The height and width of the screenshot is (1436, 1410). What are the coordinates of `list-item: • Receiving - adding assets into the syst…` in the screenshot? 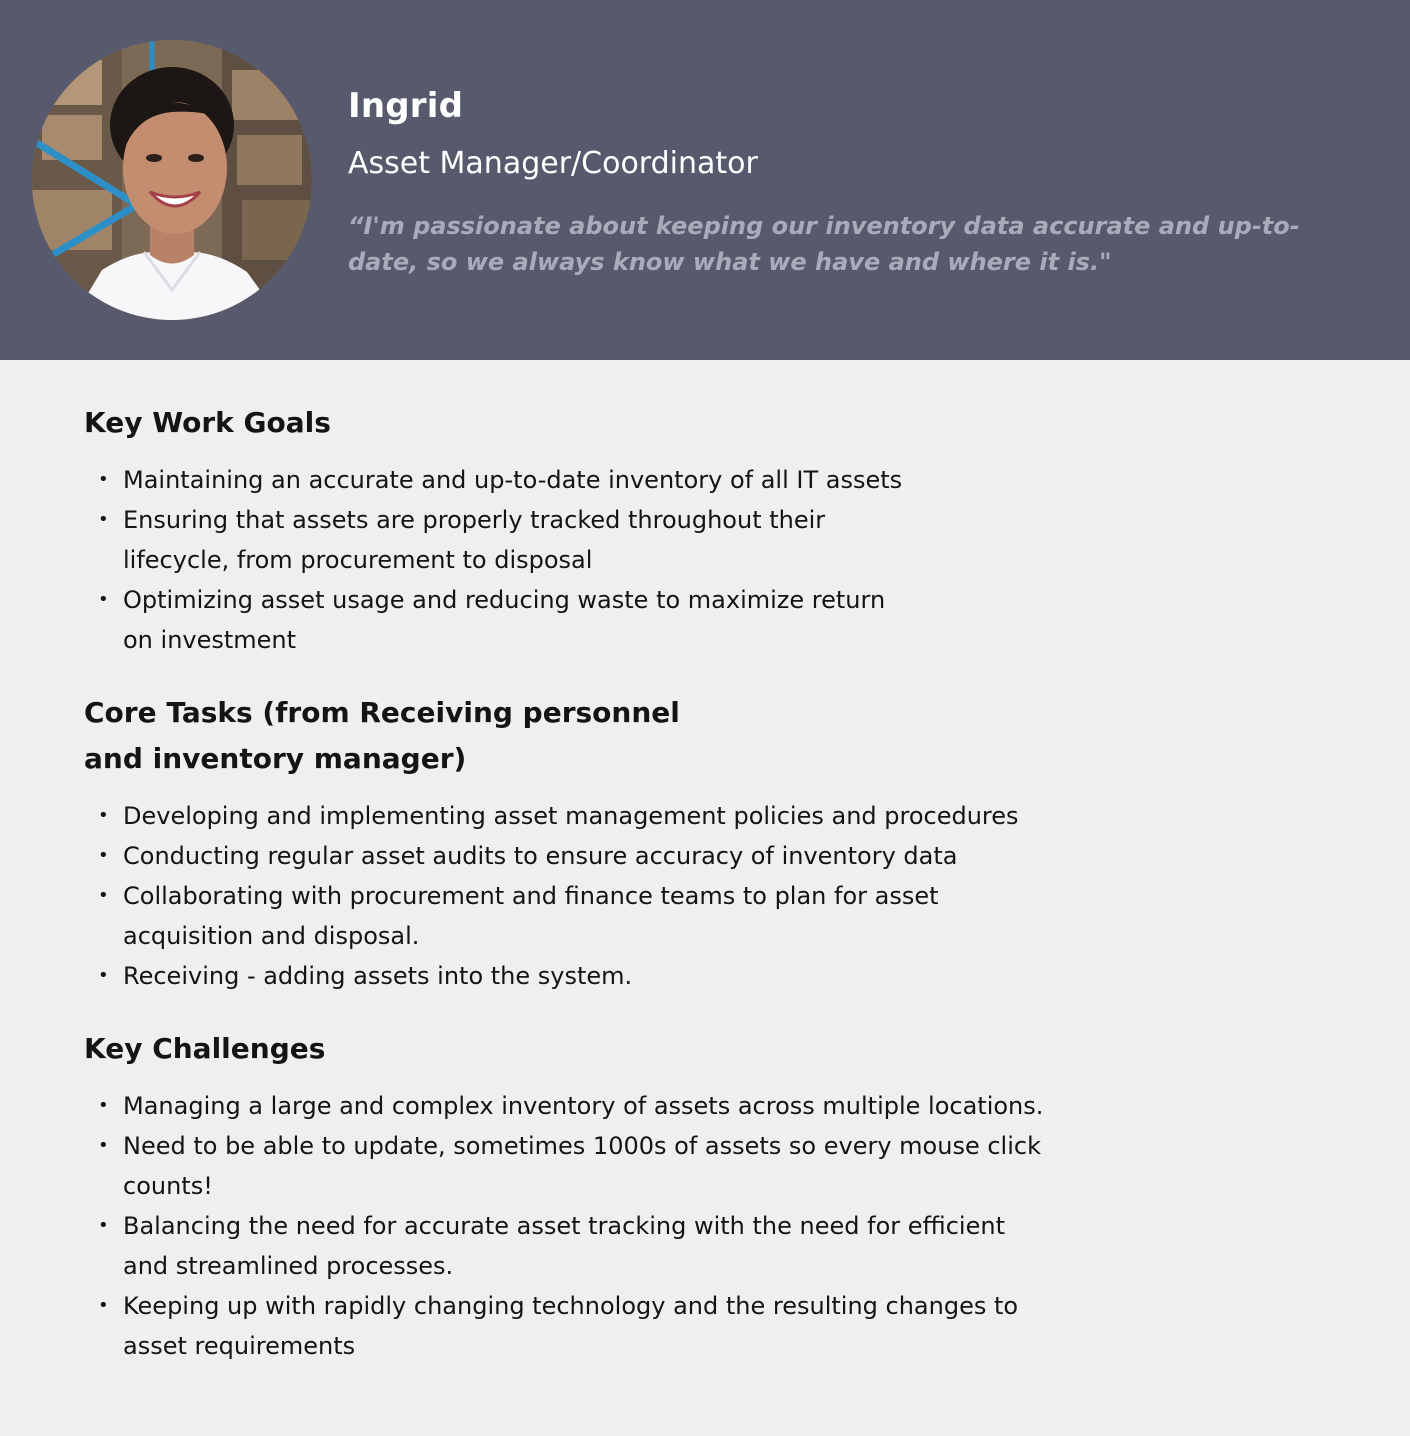 It's located at (565, 976).